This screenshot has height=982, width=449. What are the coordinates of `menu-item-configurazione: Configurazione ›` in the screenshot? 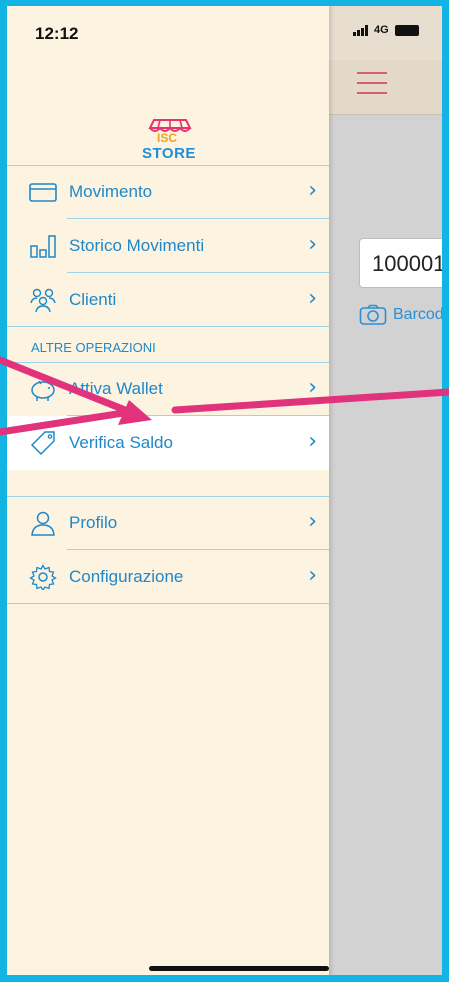 It's located at (168, 577).